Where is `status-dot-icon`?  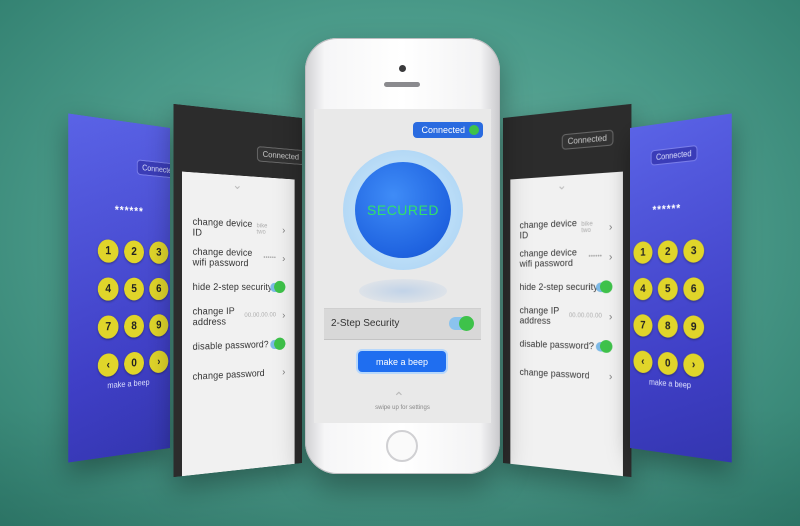
status-dot-icon is located at coordinates (474, 130).